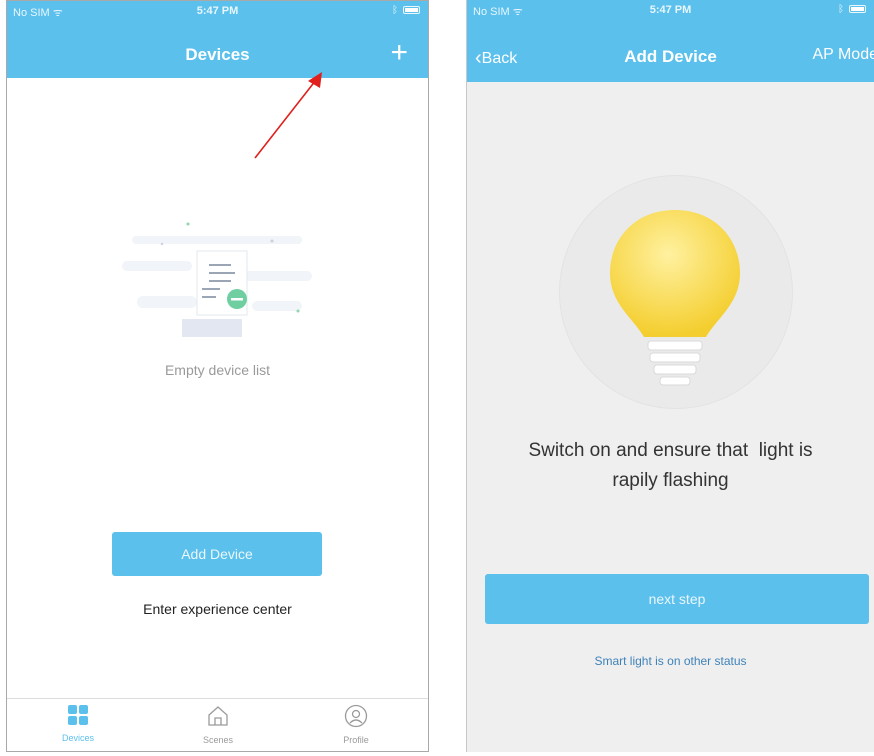 This screenshot has height=756, width=874. I want to click on tab-devices: Devices, so click(78, 723).